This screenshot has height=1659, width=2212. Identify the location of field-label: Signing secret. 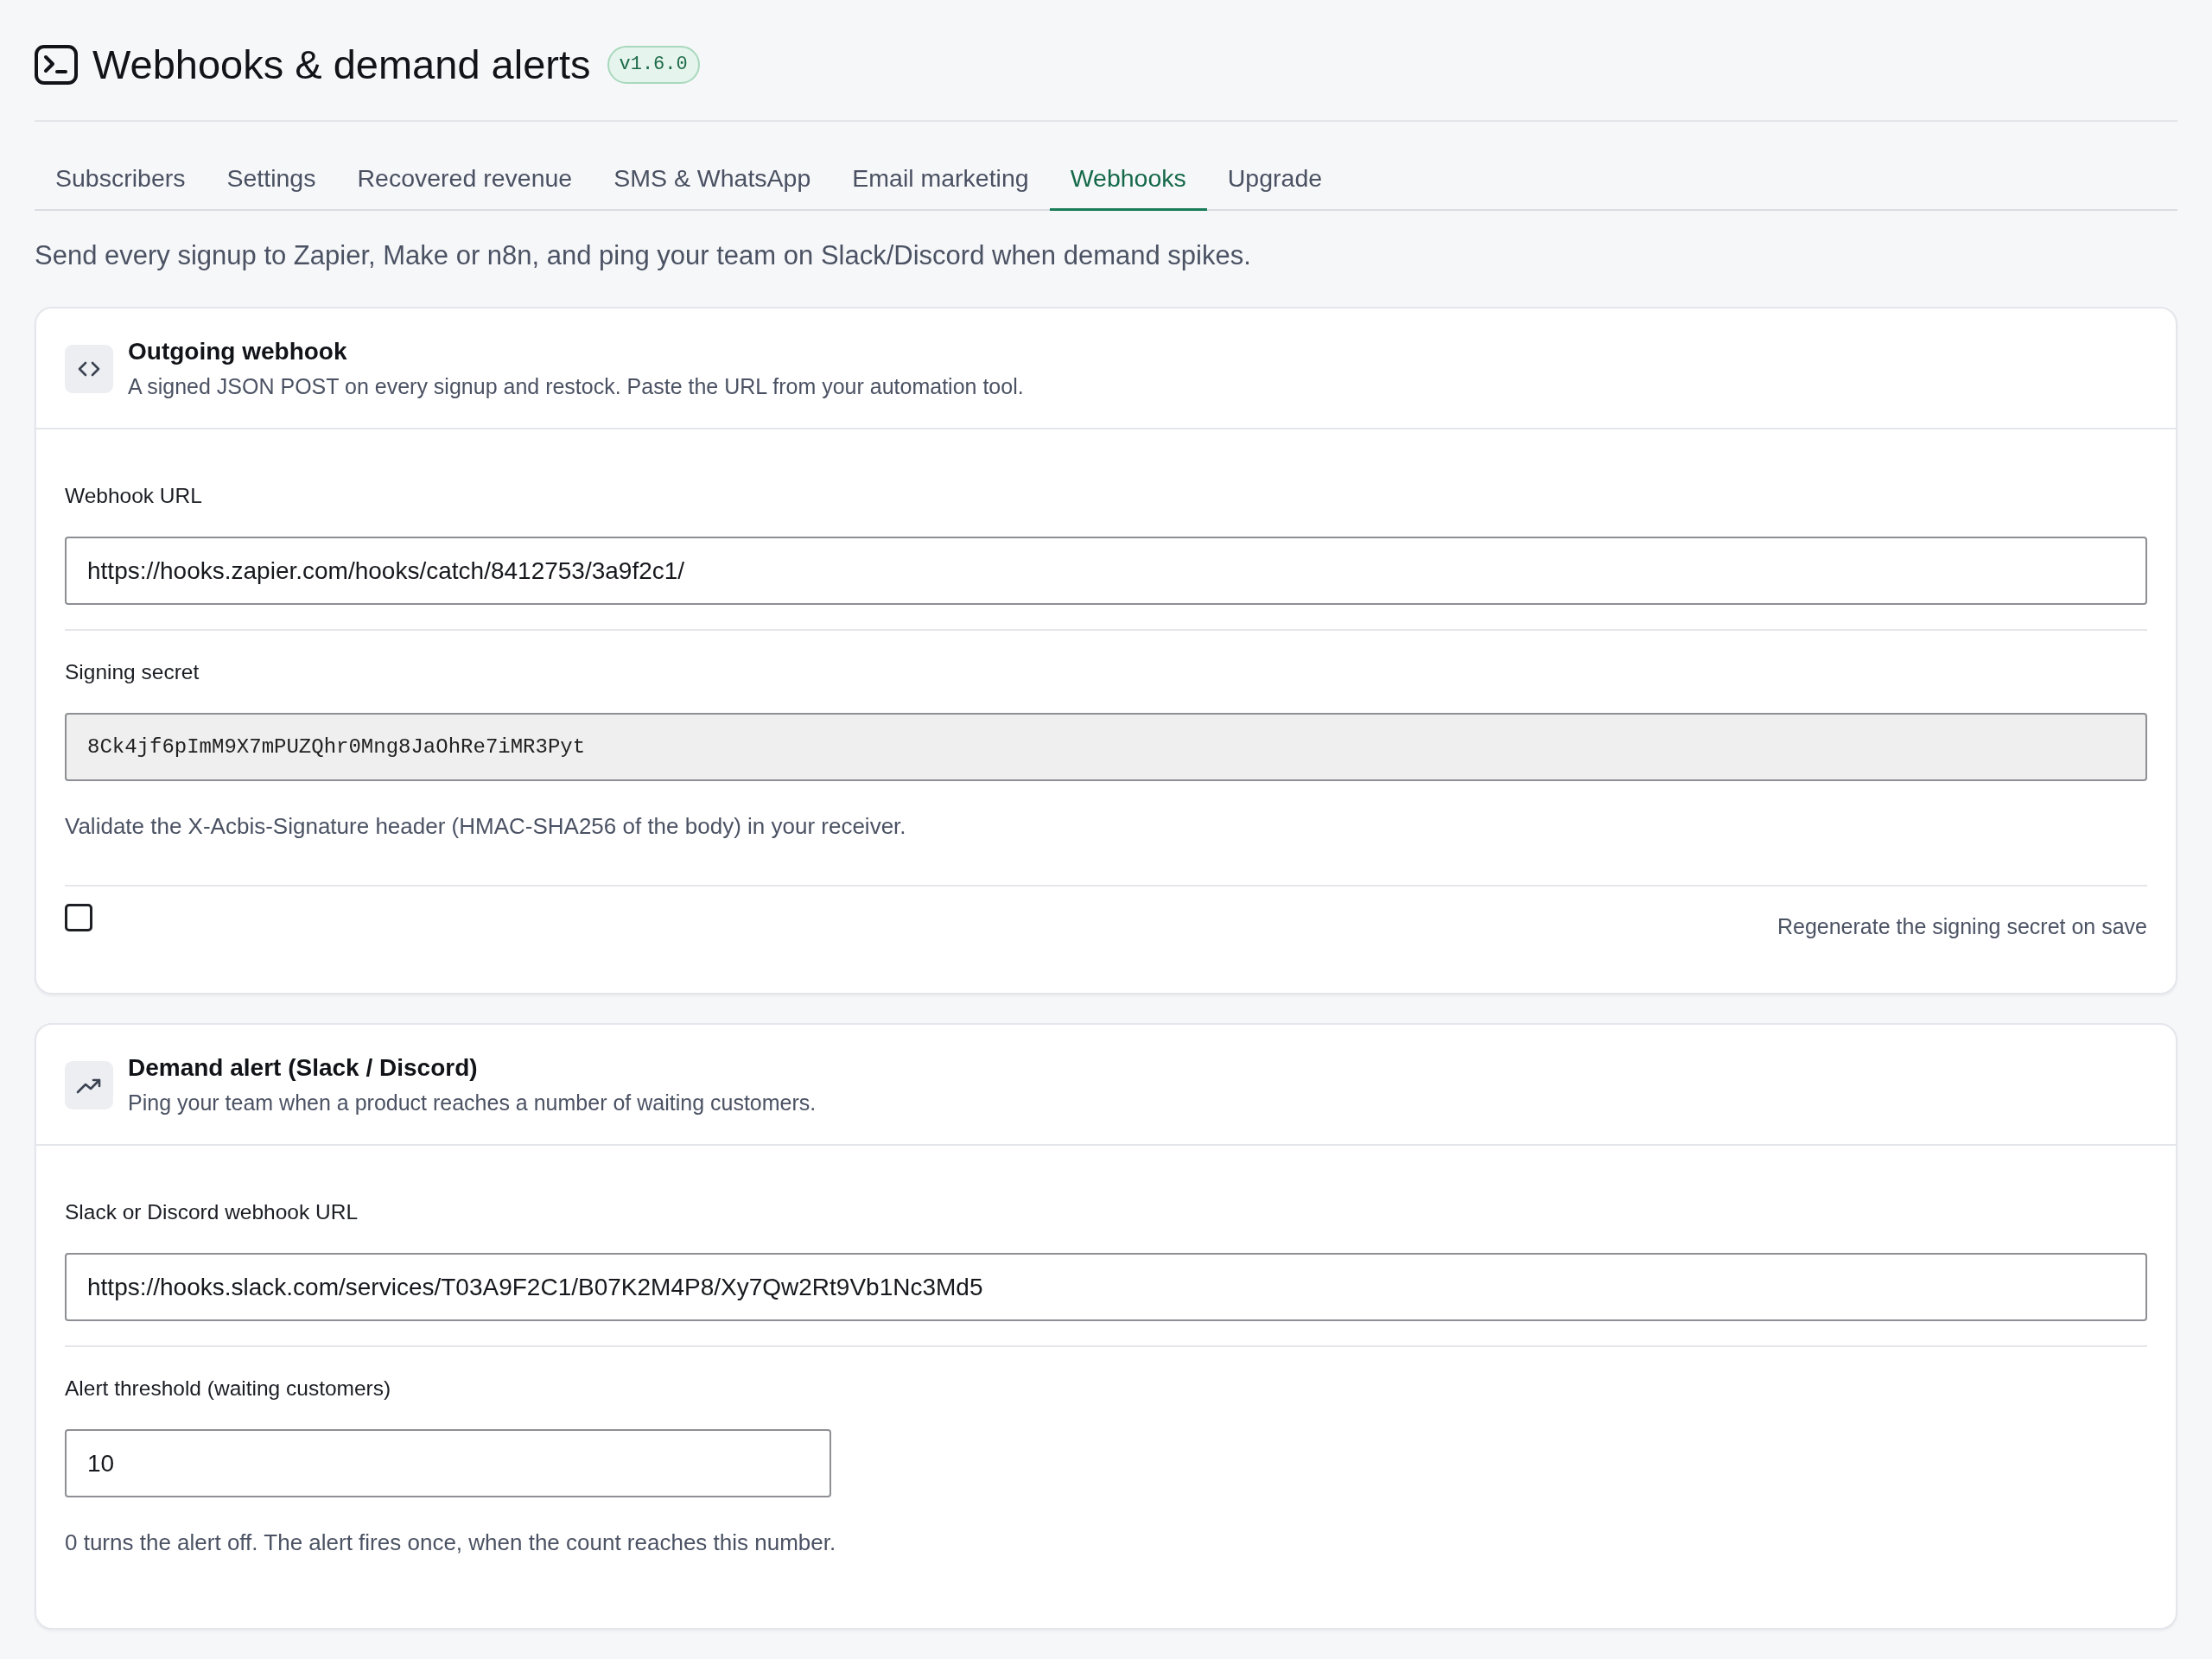
(132, 672).